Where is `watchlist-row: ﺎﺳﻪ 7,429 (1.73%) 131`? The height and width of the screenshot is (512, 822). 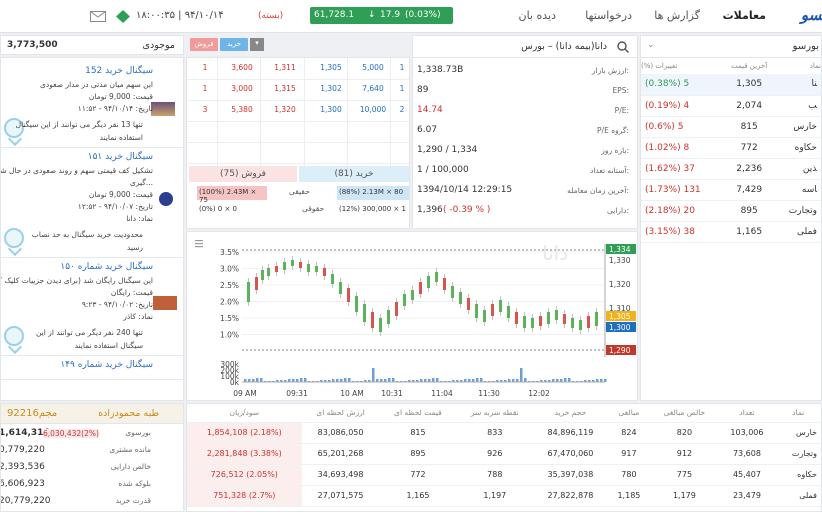
watchlist-row: ﺎﺳﻪ 7,429 (1.73%) 131 is located at coordinates (731, 190).